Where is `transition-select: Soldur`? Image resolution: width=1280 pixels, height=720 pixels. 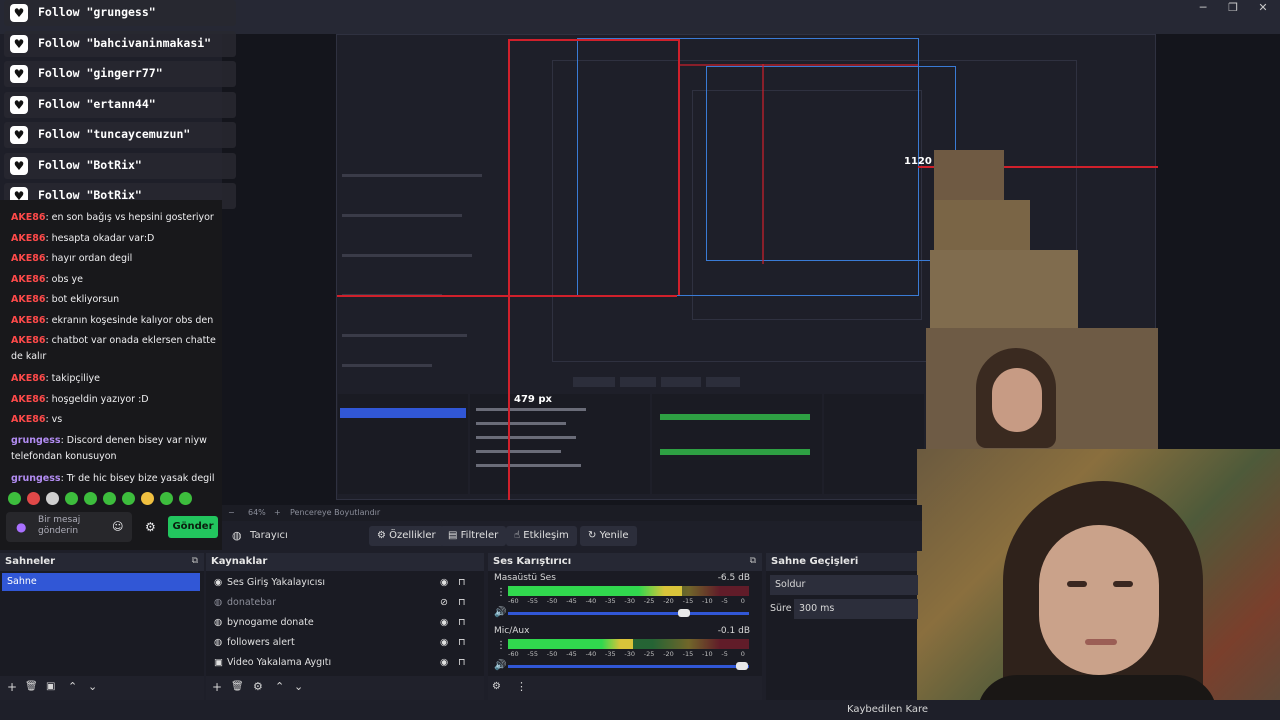 transition-select: Soldur is located at coordinates (844, 585).